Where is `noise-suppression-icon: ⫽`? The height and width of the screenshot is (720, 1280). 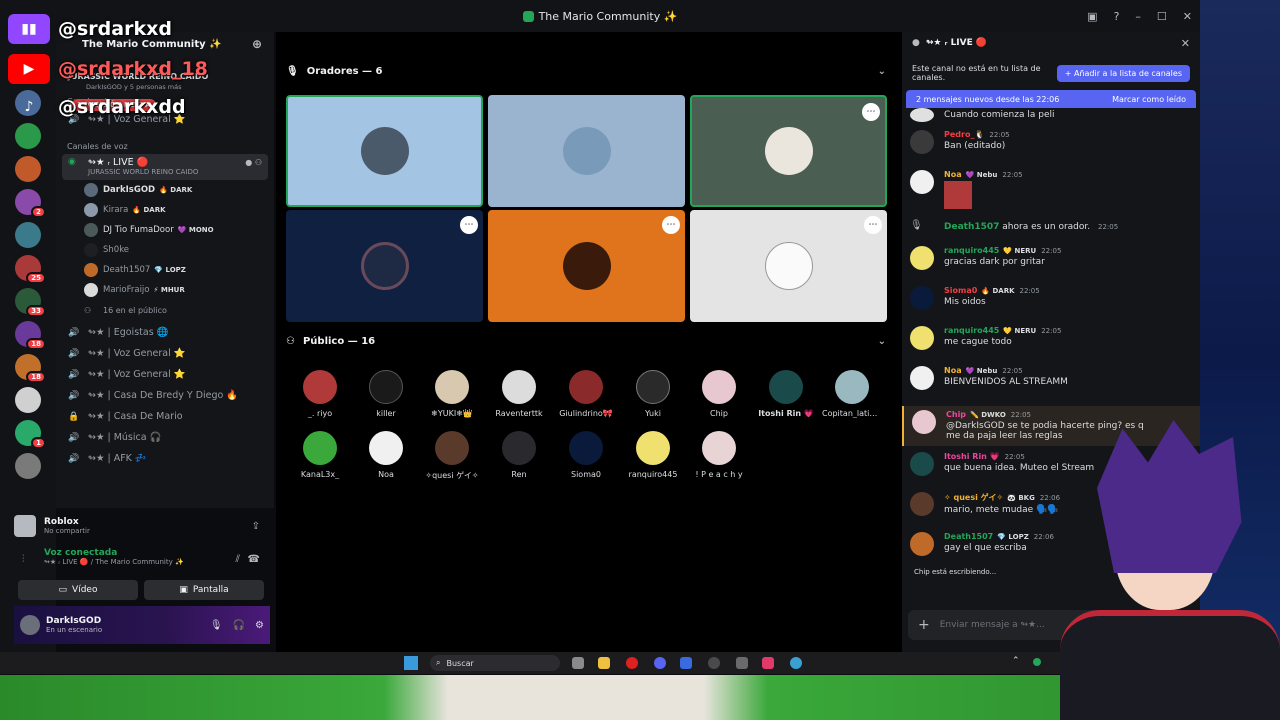
noise-suppression-icon: ⫽ is located at coordinates (238, 559).